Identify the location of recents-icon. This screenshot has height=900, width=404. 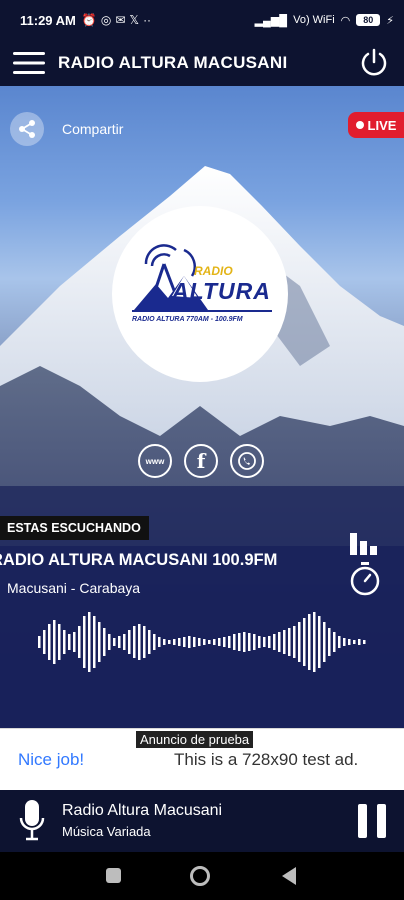
(113, 875).